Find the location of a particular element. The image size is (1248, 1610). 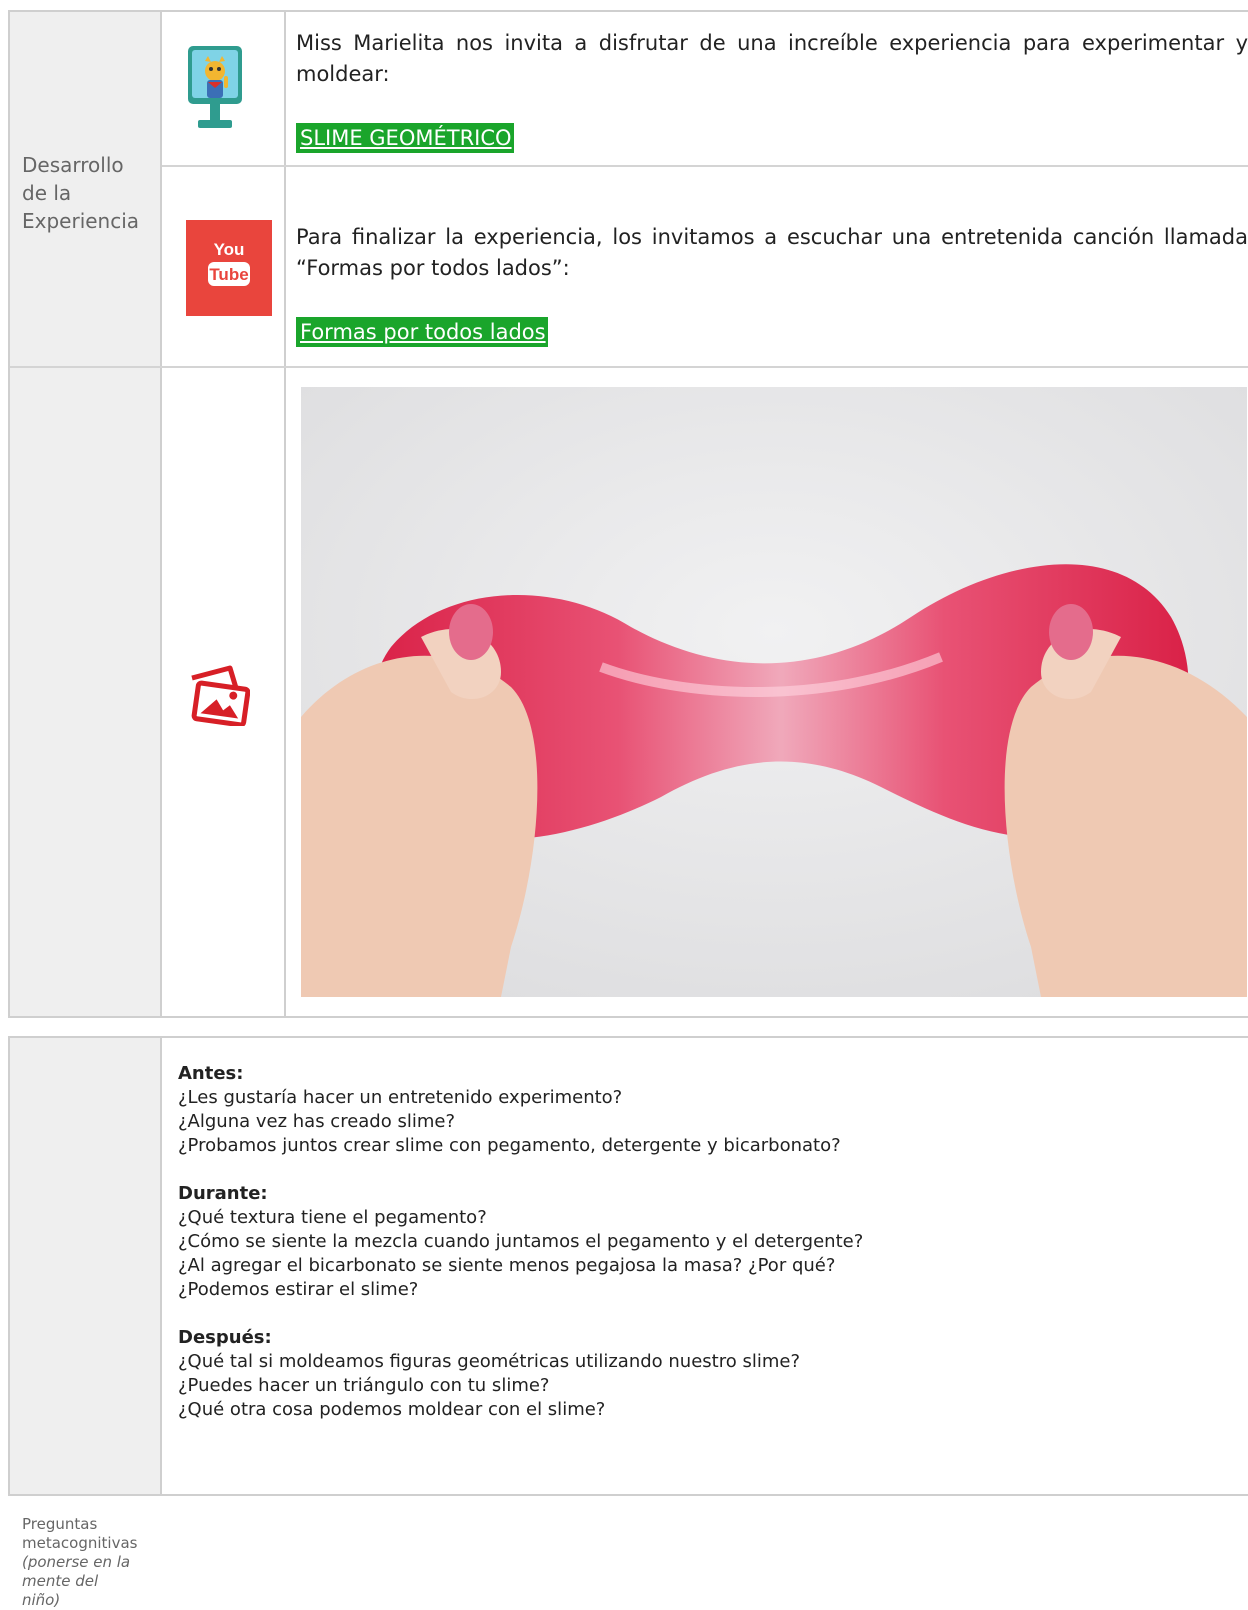

question-item: ¿Podemos estirar el slime? is located at coordinates (298, 1289).